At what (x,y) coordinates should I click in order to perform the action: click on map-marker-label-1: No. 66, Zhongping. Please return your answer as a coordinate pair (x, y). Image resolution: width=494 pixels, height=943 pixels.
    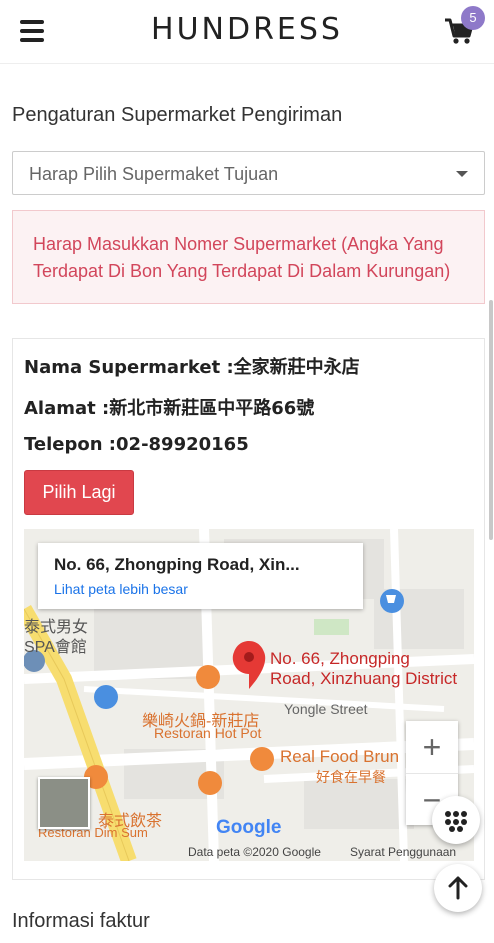
    Looking at the image, I should click on (340, 658).